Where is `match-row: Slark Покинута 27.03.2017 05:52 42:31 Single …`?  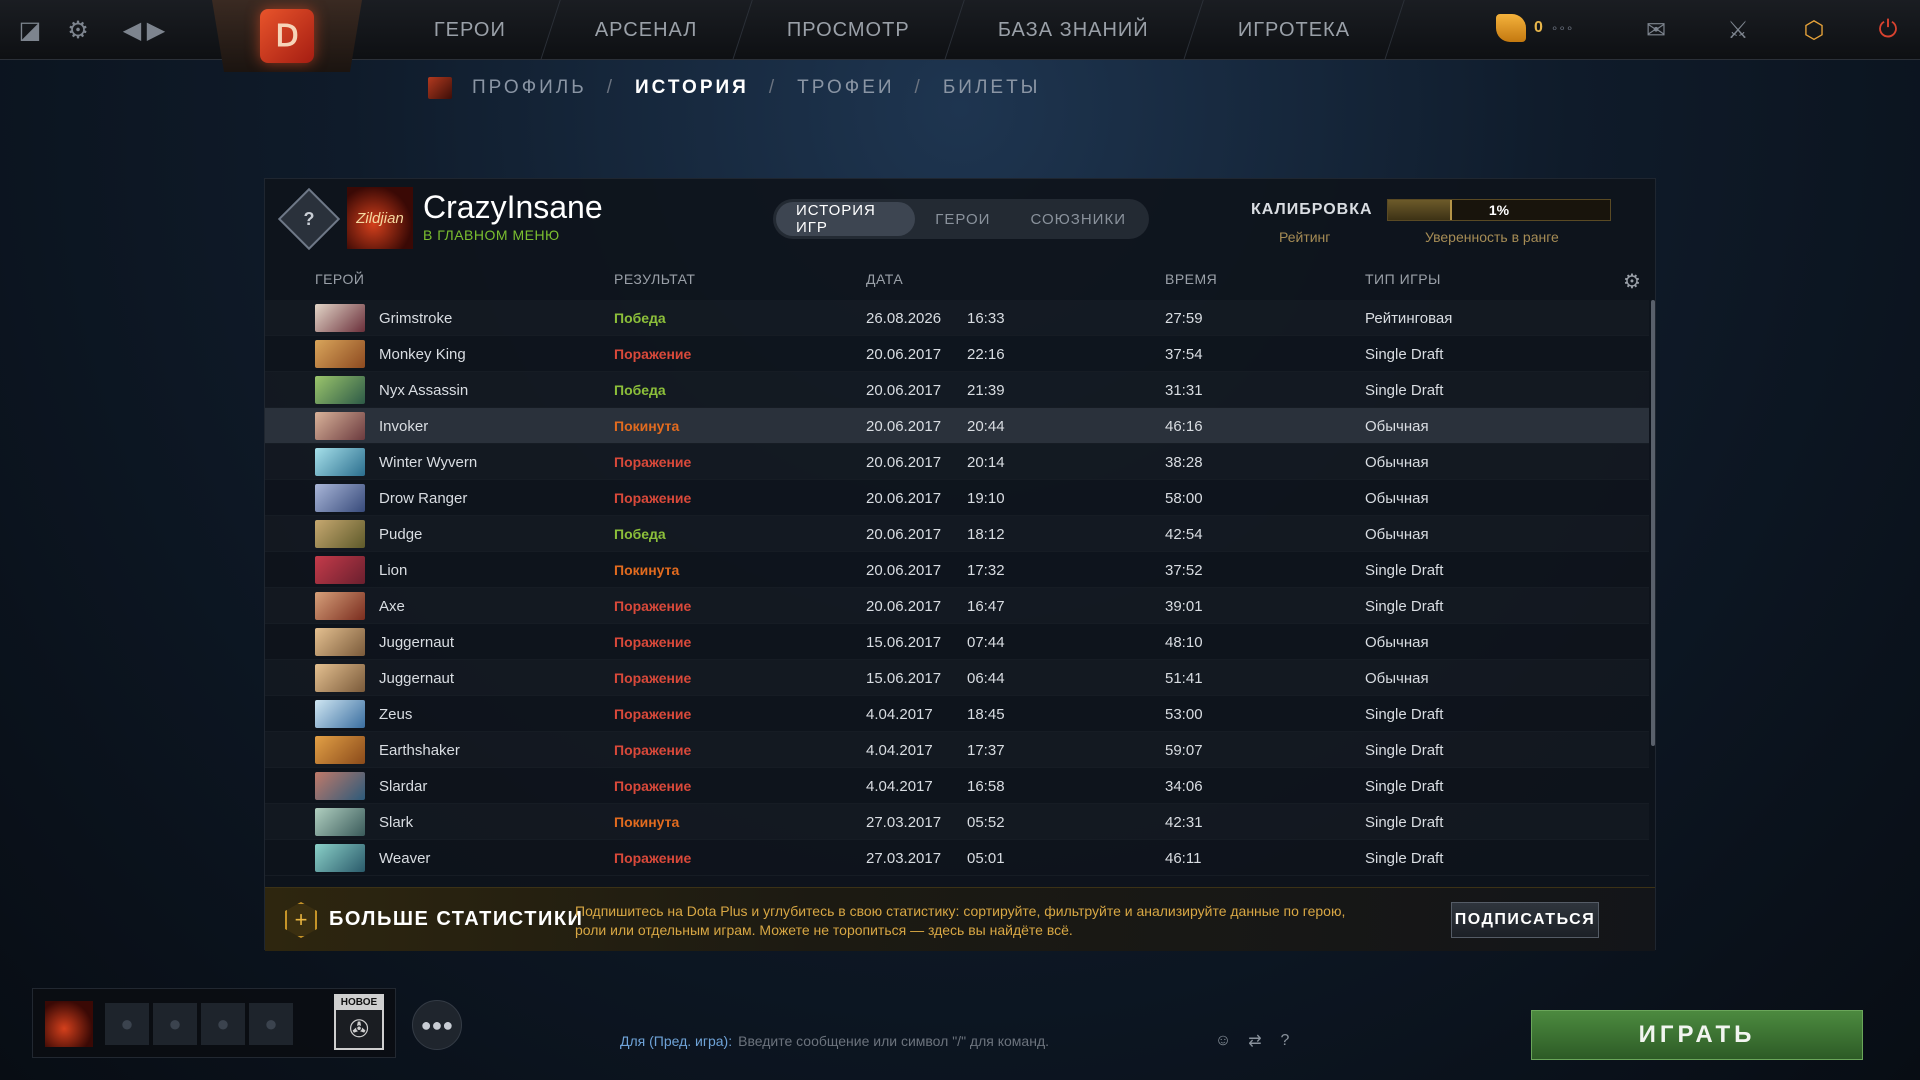 match-row: Slark Покинута 27.03.2017 05:52 42:31 Single … is located at coordinates (957, 822).